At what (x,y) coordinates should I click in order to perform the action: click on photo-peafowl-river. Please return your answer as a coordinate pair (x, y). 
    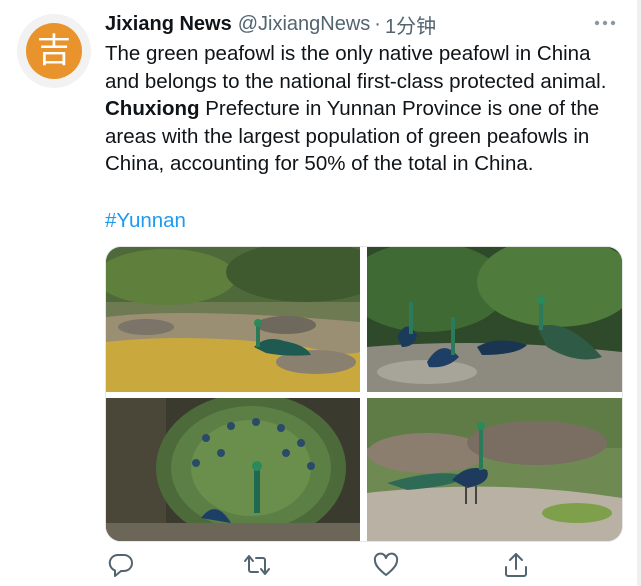
    Looking at the image, I should click on (233, 319).